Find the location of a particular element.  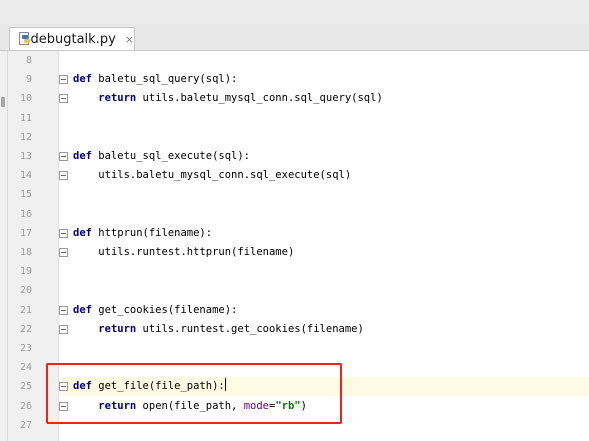

window-top-strip is located at coordinates (294, 12).